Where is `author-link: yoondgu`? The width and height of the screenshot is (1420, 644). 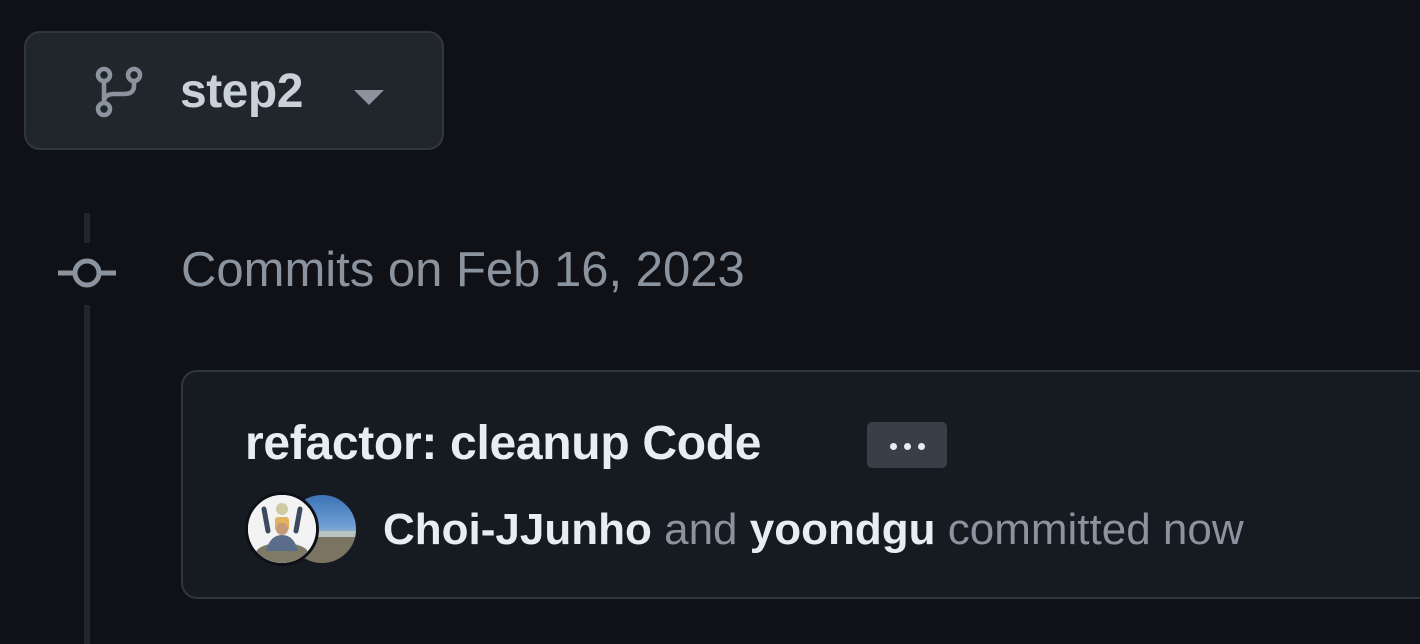 author-link: yoondgu is located at coordinates (843, 529).